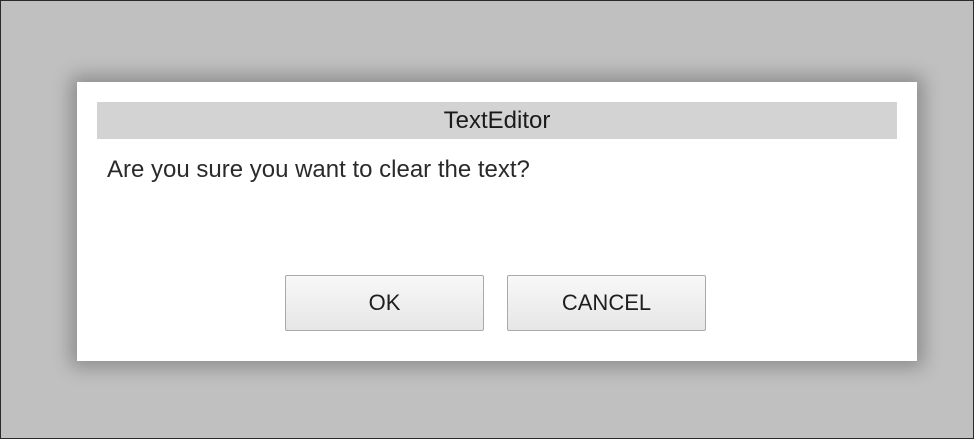 Image resolution: width=974 pixels, height=439 pixels. Describe the element at coordinates (497, 120) in the screenshot. I see `dialog-title: TextEditor` at that location.